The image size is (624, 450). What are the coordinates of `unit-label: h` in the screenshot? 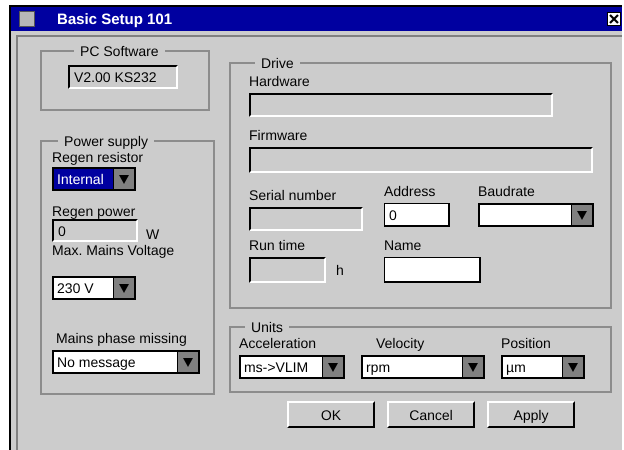 It's located at (340, 270).